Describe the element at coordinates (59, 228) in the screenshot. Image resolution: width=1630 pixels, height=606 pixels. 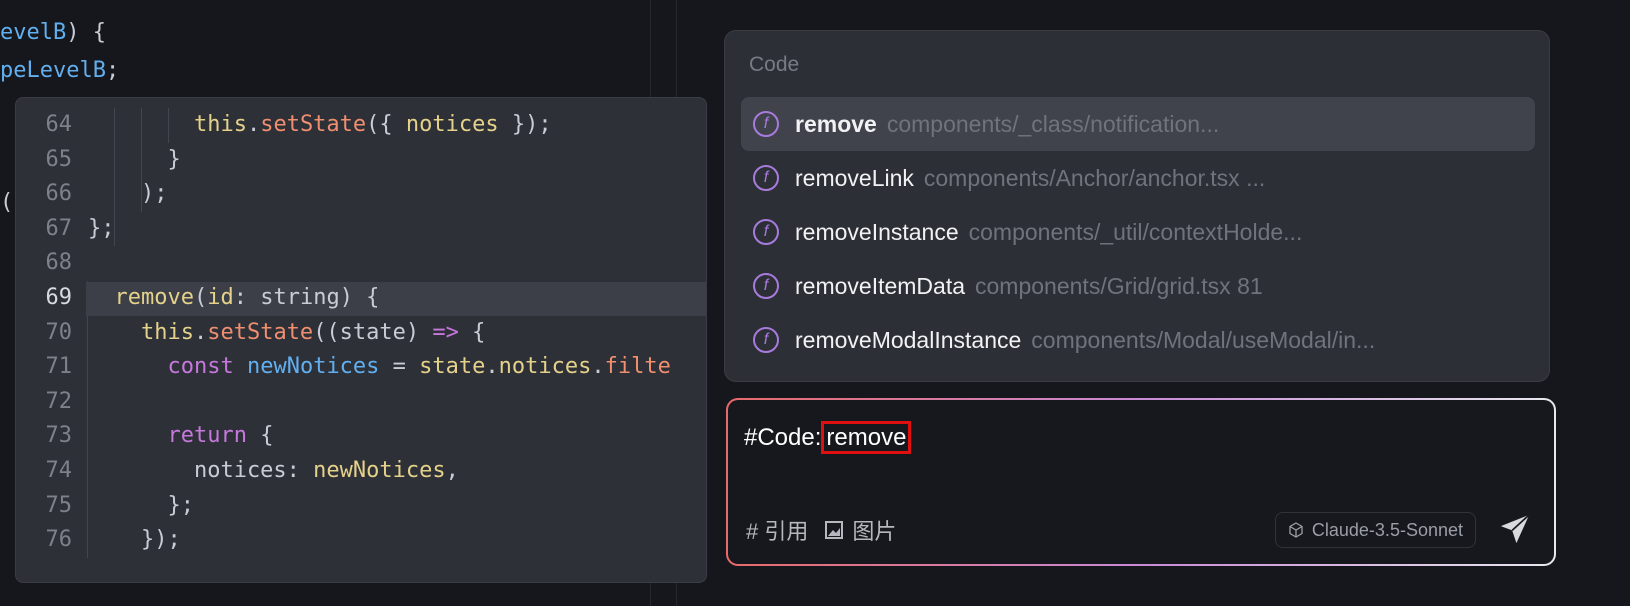
I see `line-number: 67` at that location.